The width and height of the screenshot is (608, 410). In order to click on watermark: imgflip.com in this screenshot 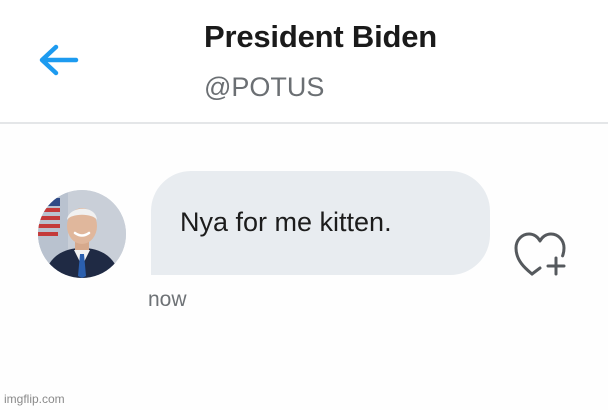, I will do `click(34, 399)`.